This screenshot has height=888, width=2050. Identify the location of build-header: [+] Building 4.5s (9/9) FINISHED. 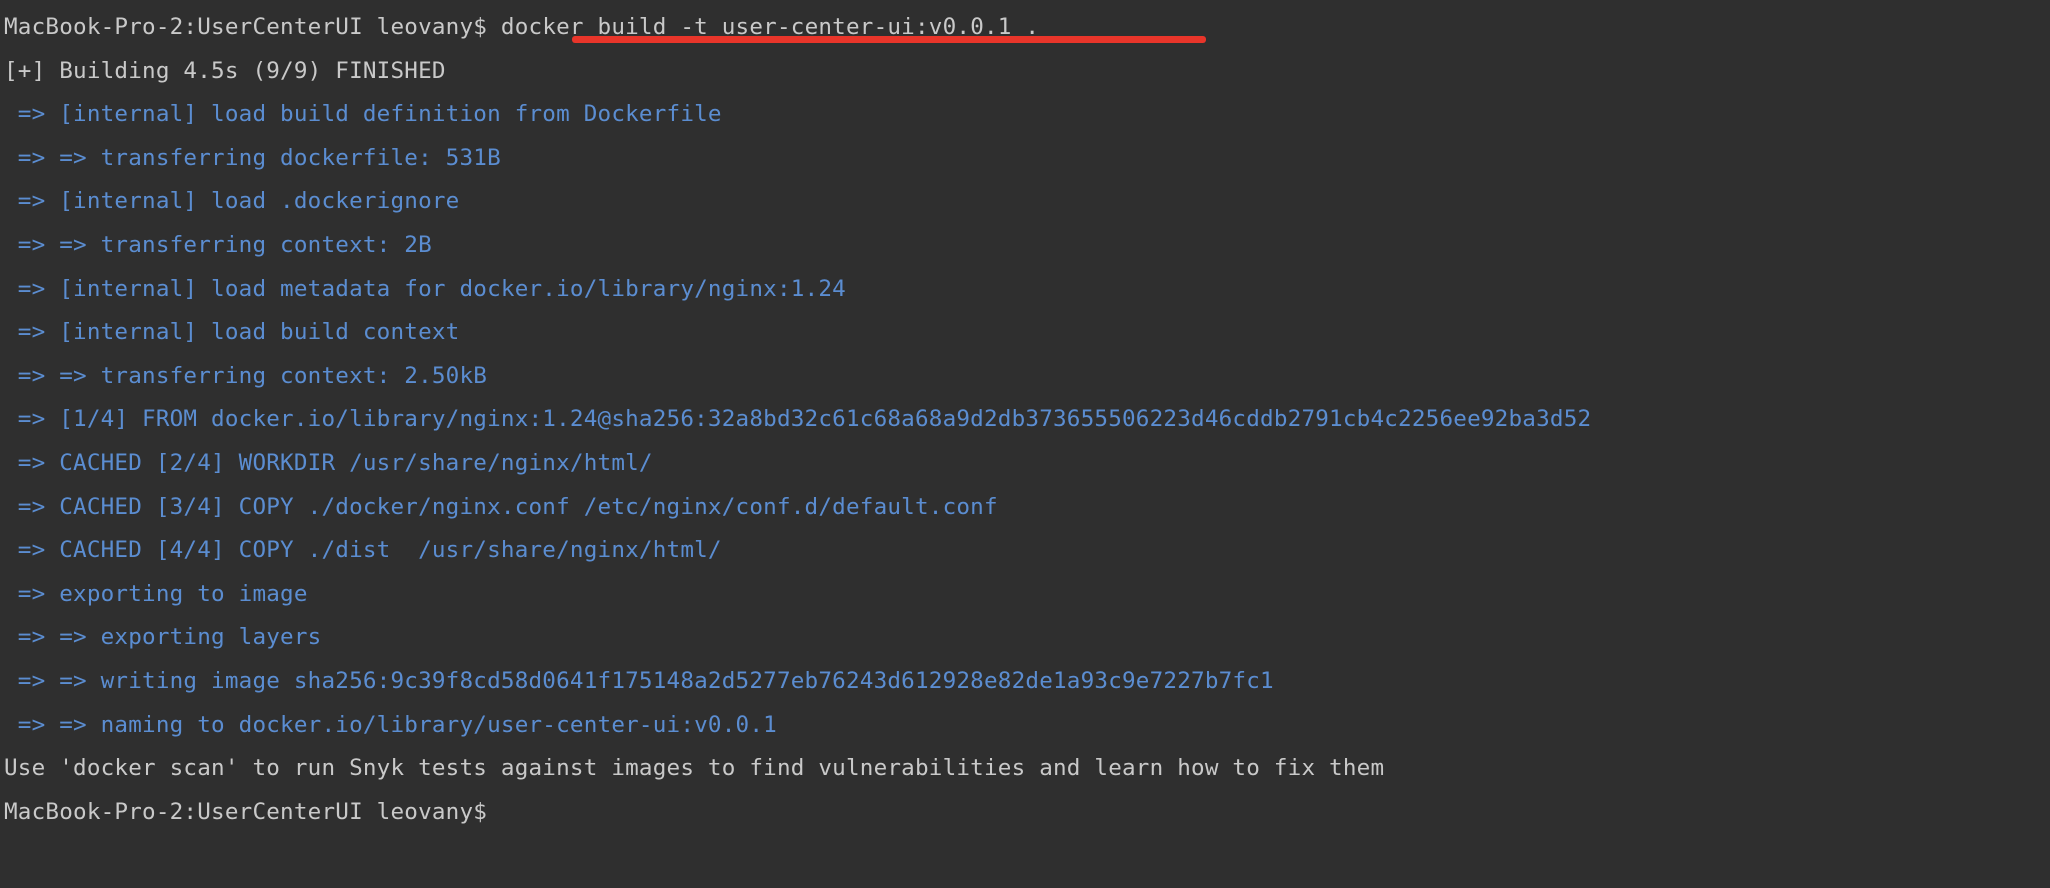
(225, 70).